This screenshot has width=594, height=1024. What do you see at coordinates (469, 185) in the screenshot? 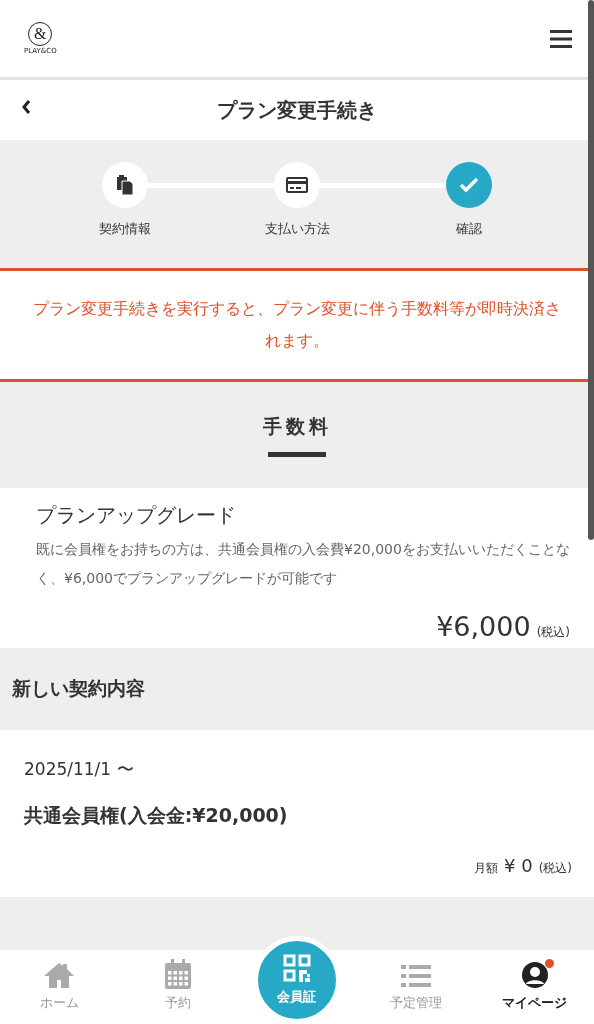
I see `check-icon` at bounding box center [469, 185].